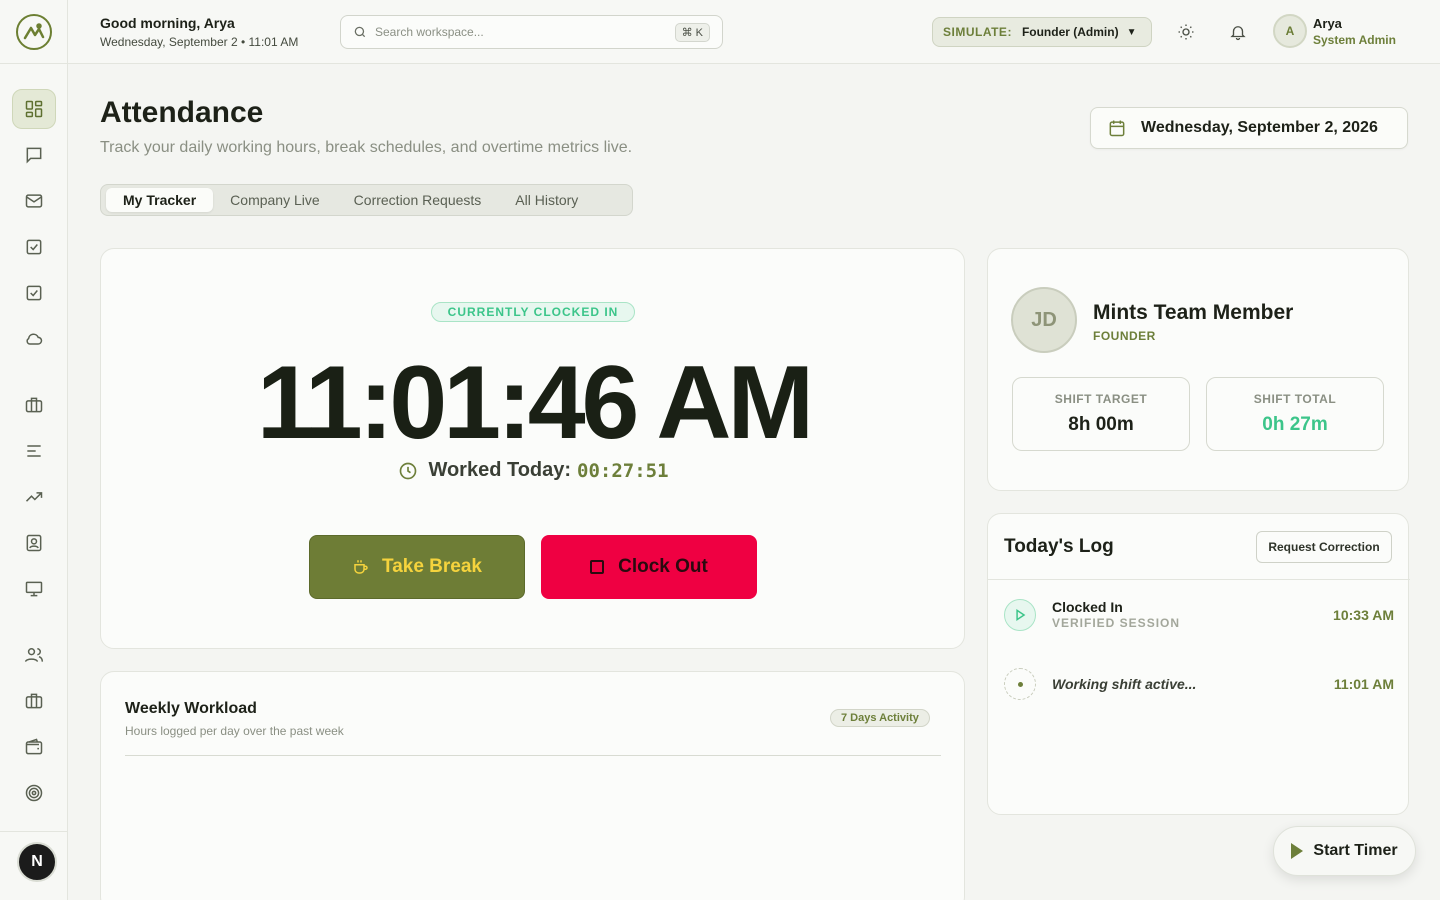  I want to click on sidebar-item-jobs, so click(34, 701).